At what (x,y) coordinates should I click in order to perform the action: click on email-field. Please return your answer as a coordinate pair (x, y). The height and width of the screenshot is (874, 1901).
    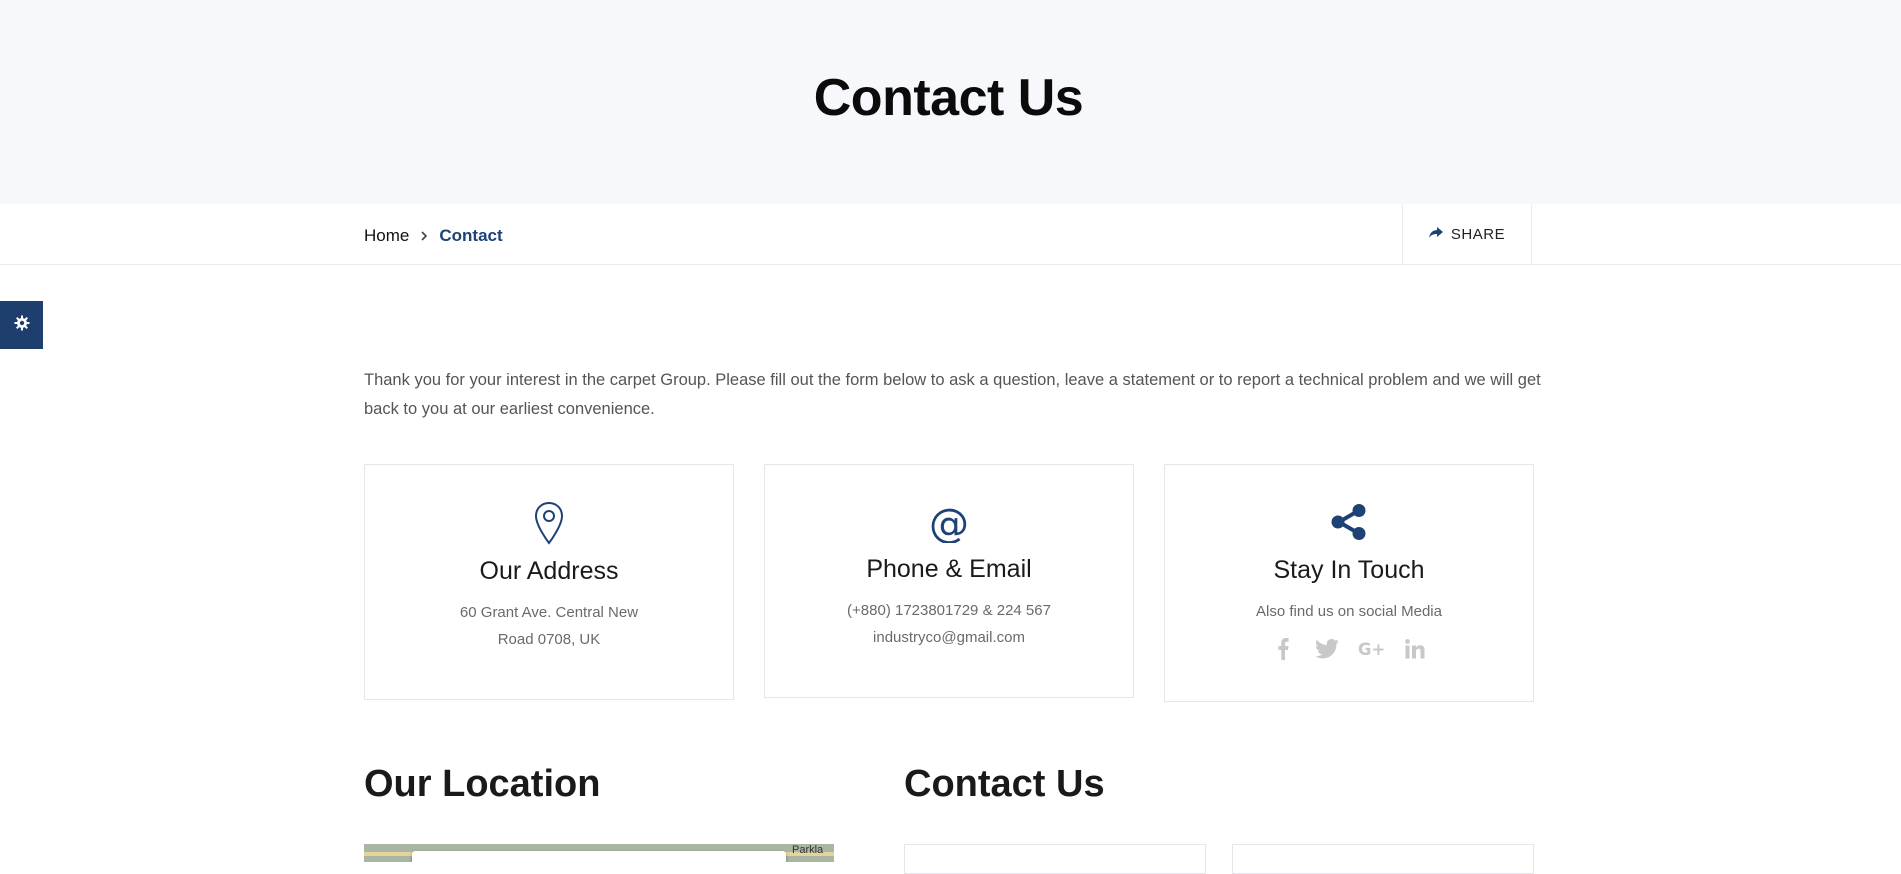
    Looking at the image, I should click on (1383, 859).